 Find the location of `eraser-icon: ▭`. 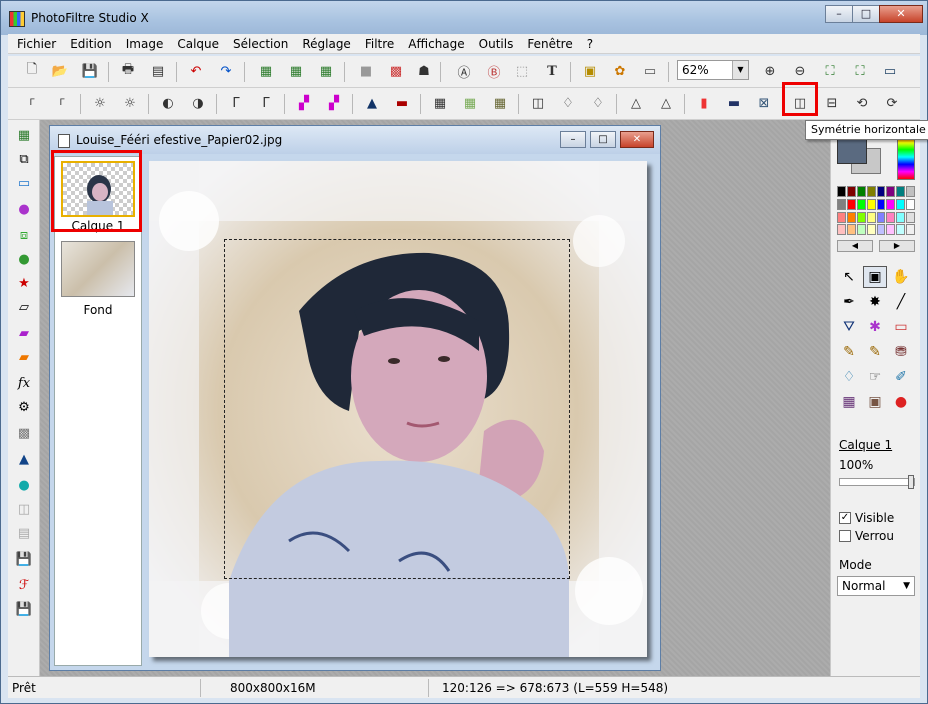

eraser-icon: ▭ is located at coordinates (901, 327).